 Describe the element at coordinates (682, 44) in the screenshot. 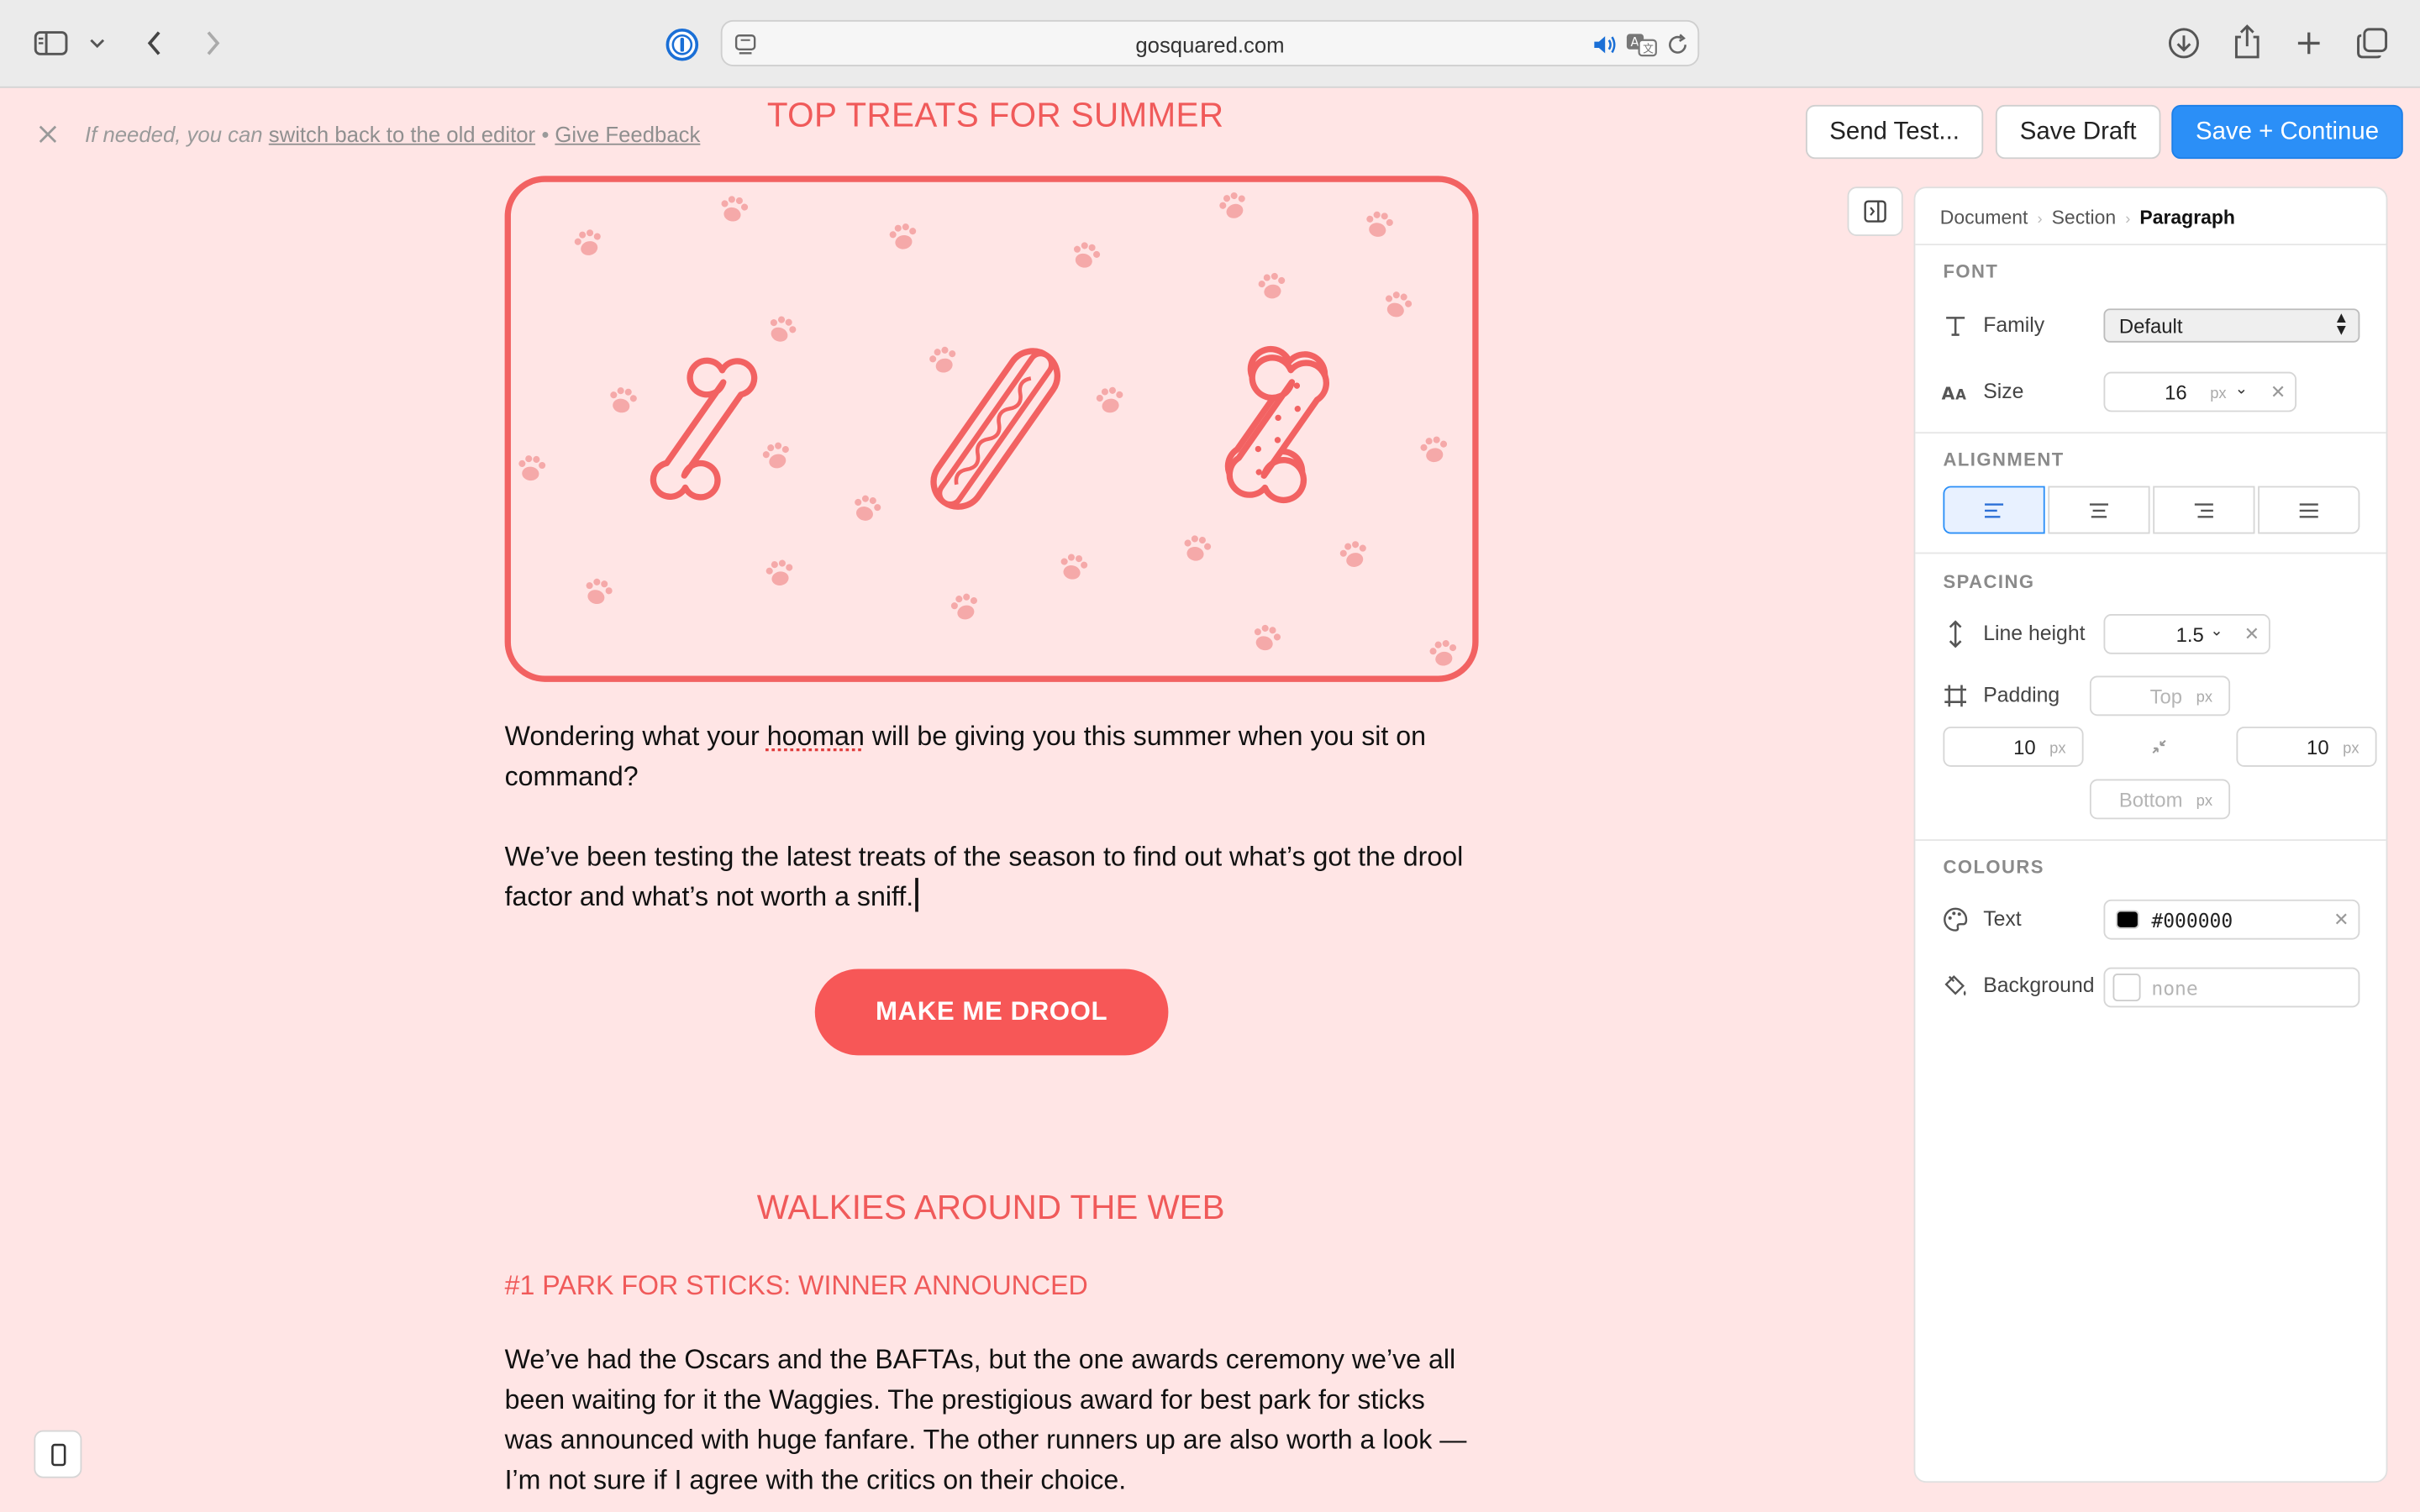

I see `onepassword-icon` at that location.